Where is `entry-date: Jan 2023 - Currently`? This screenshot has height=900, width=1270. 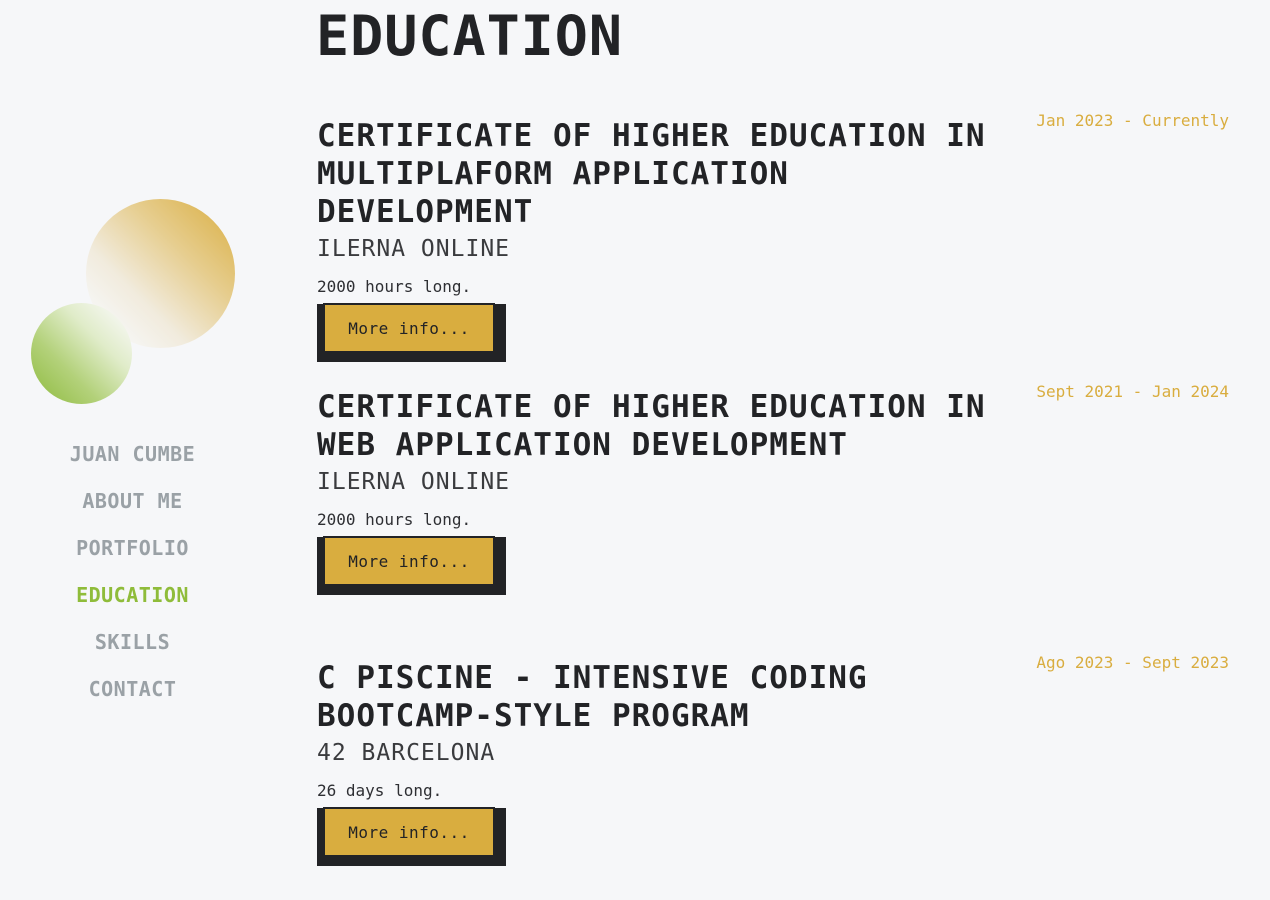 entry-date: Jan 2023 - Currently is located at coordinates (1132, 120).